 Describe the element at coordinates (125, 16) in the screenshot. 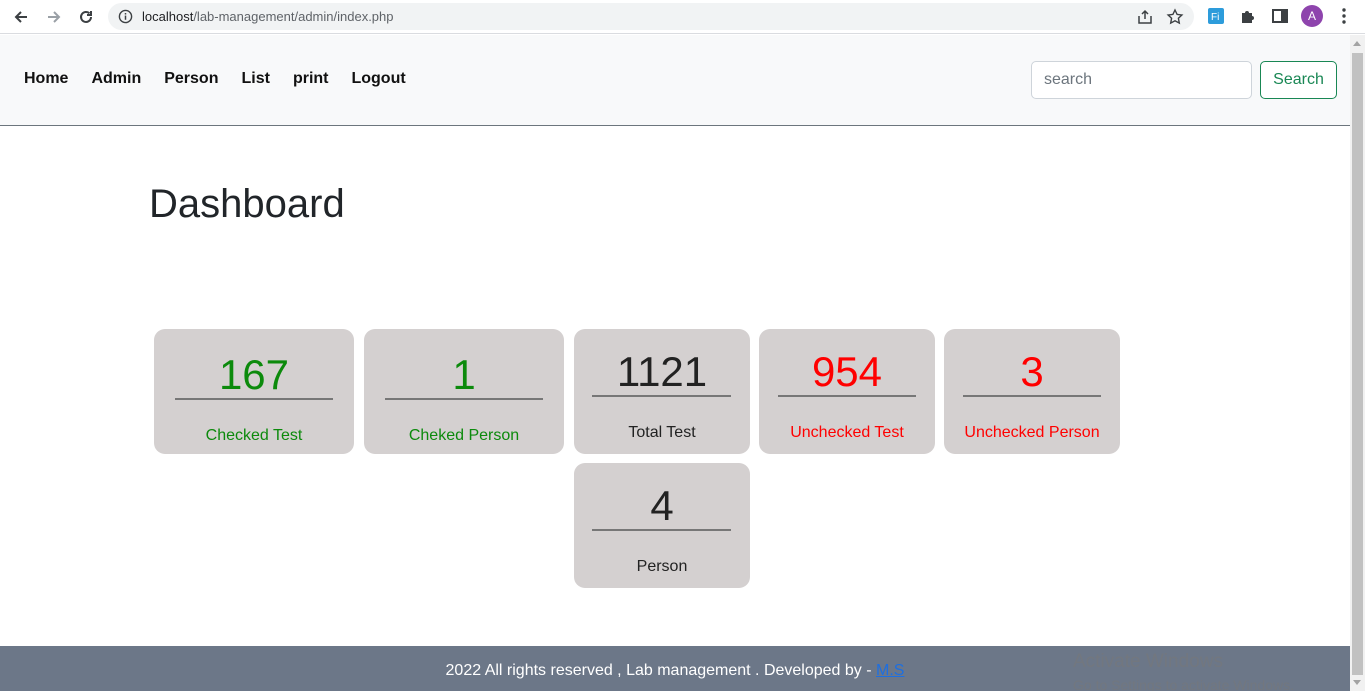

I see `site-info-icon` at that location.